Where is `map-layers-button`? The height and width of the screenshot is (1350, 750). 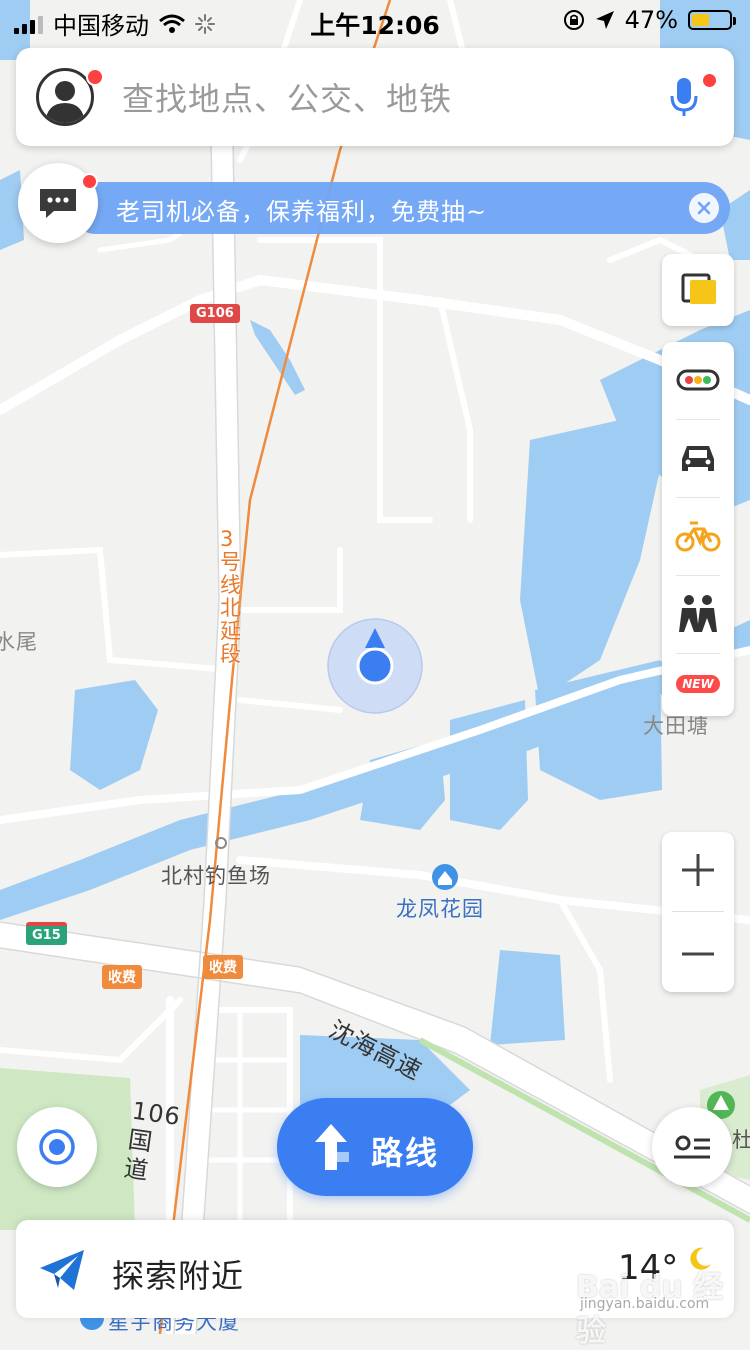
map-layers-button is located at coordinates (698, 290).